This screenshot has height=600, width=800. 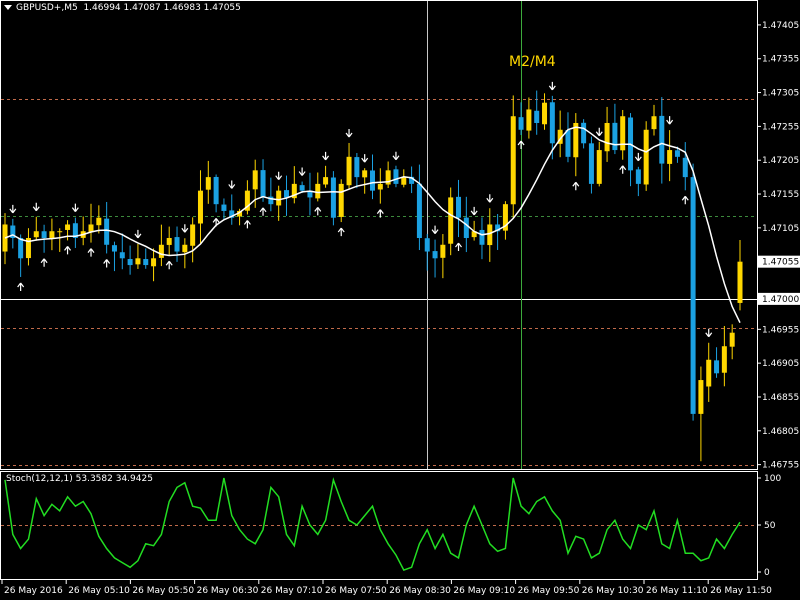 What do you see at coordinates (532, 62) in the screenshot?
I see `marker-label: M2/M4` at bounding box center [532, 62].